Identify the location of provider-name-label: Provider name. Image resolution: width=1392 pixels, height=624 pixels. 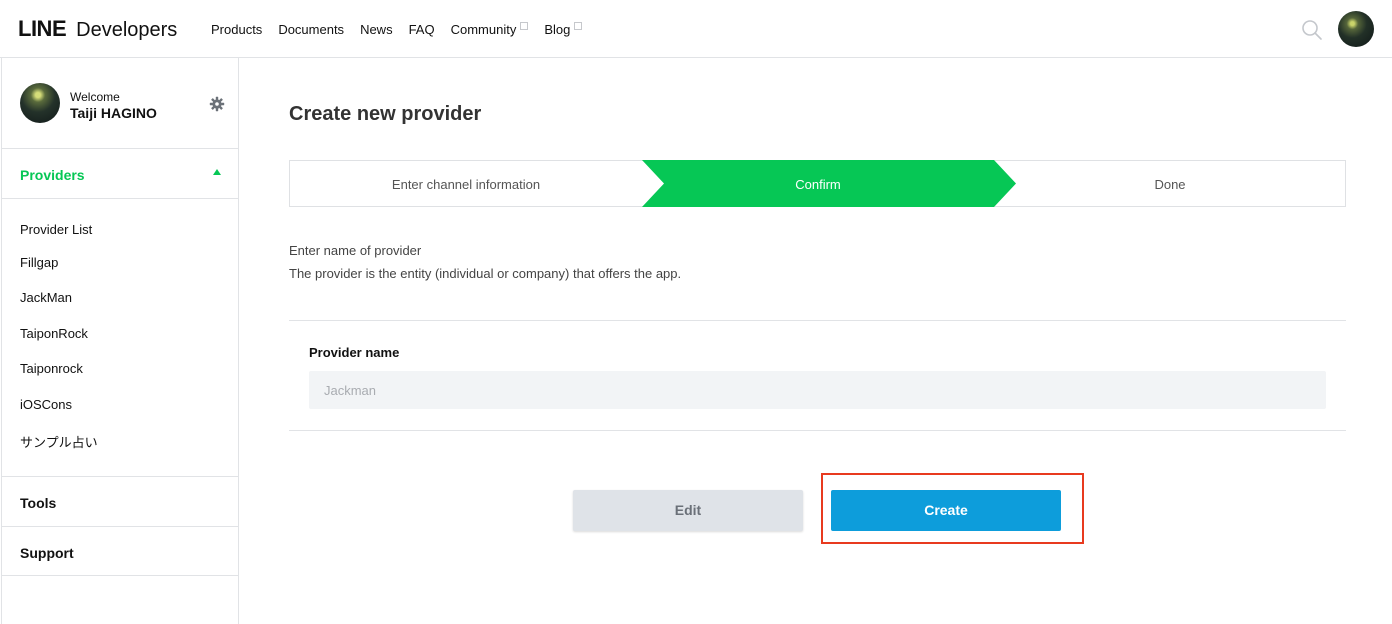
(354, 352).